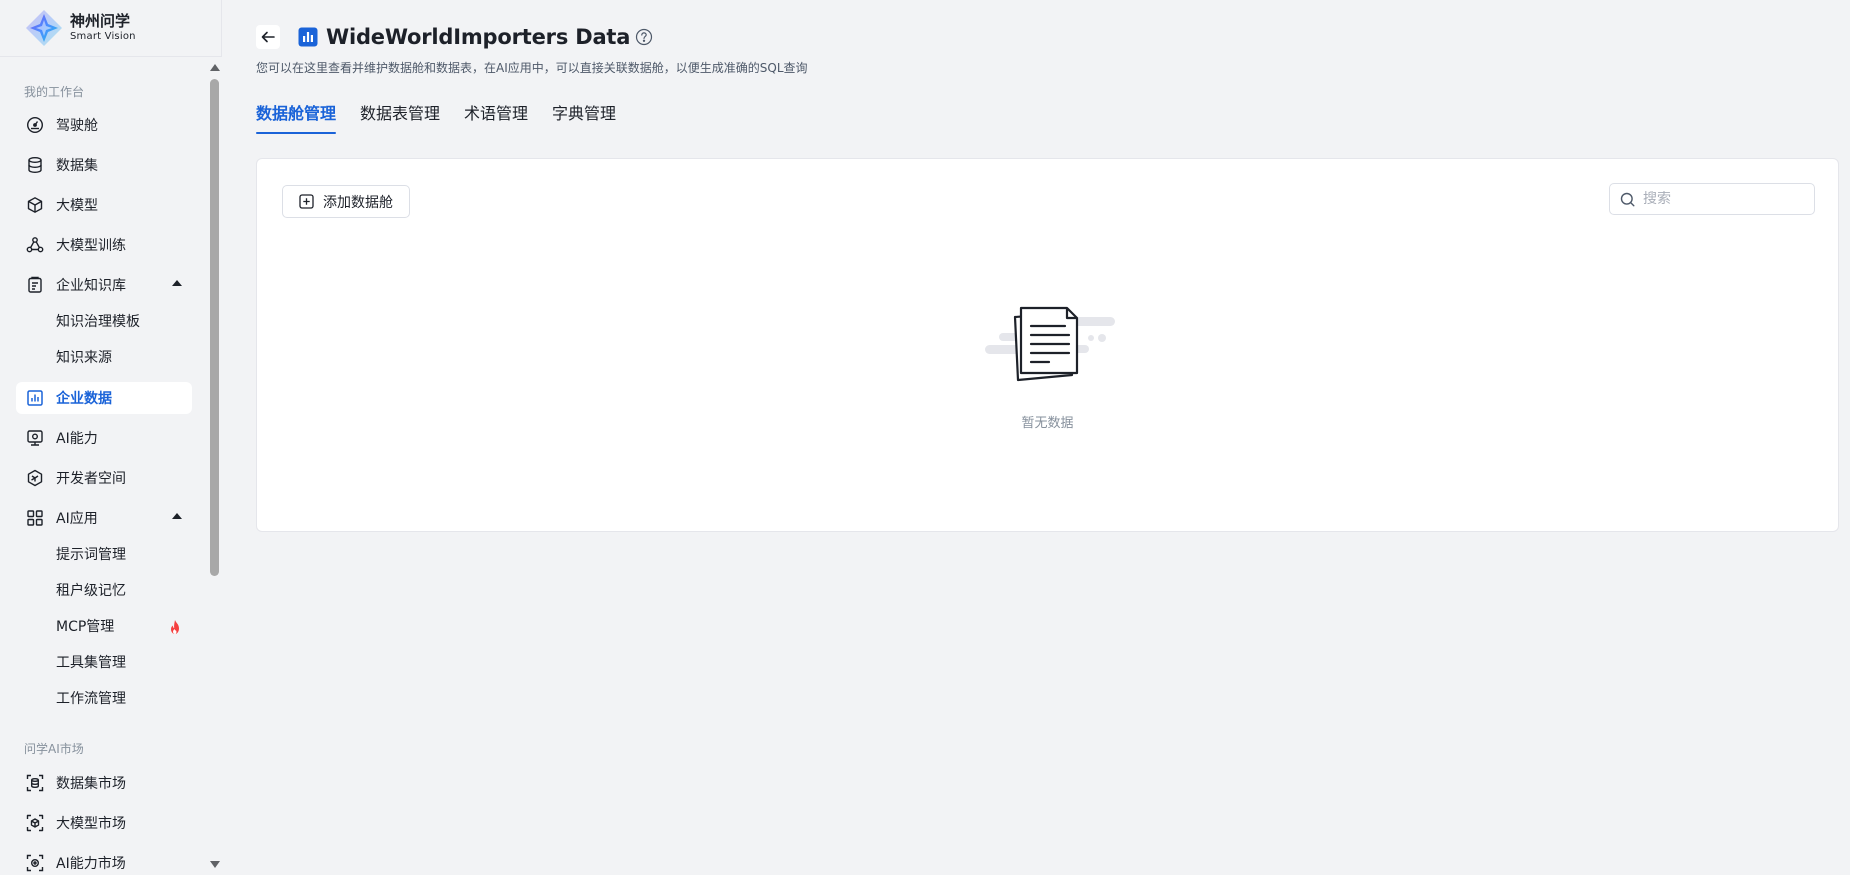  I want to click on sidebar-item-label: 企业知识库, so click(91, 286).